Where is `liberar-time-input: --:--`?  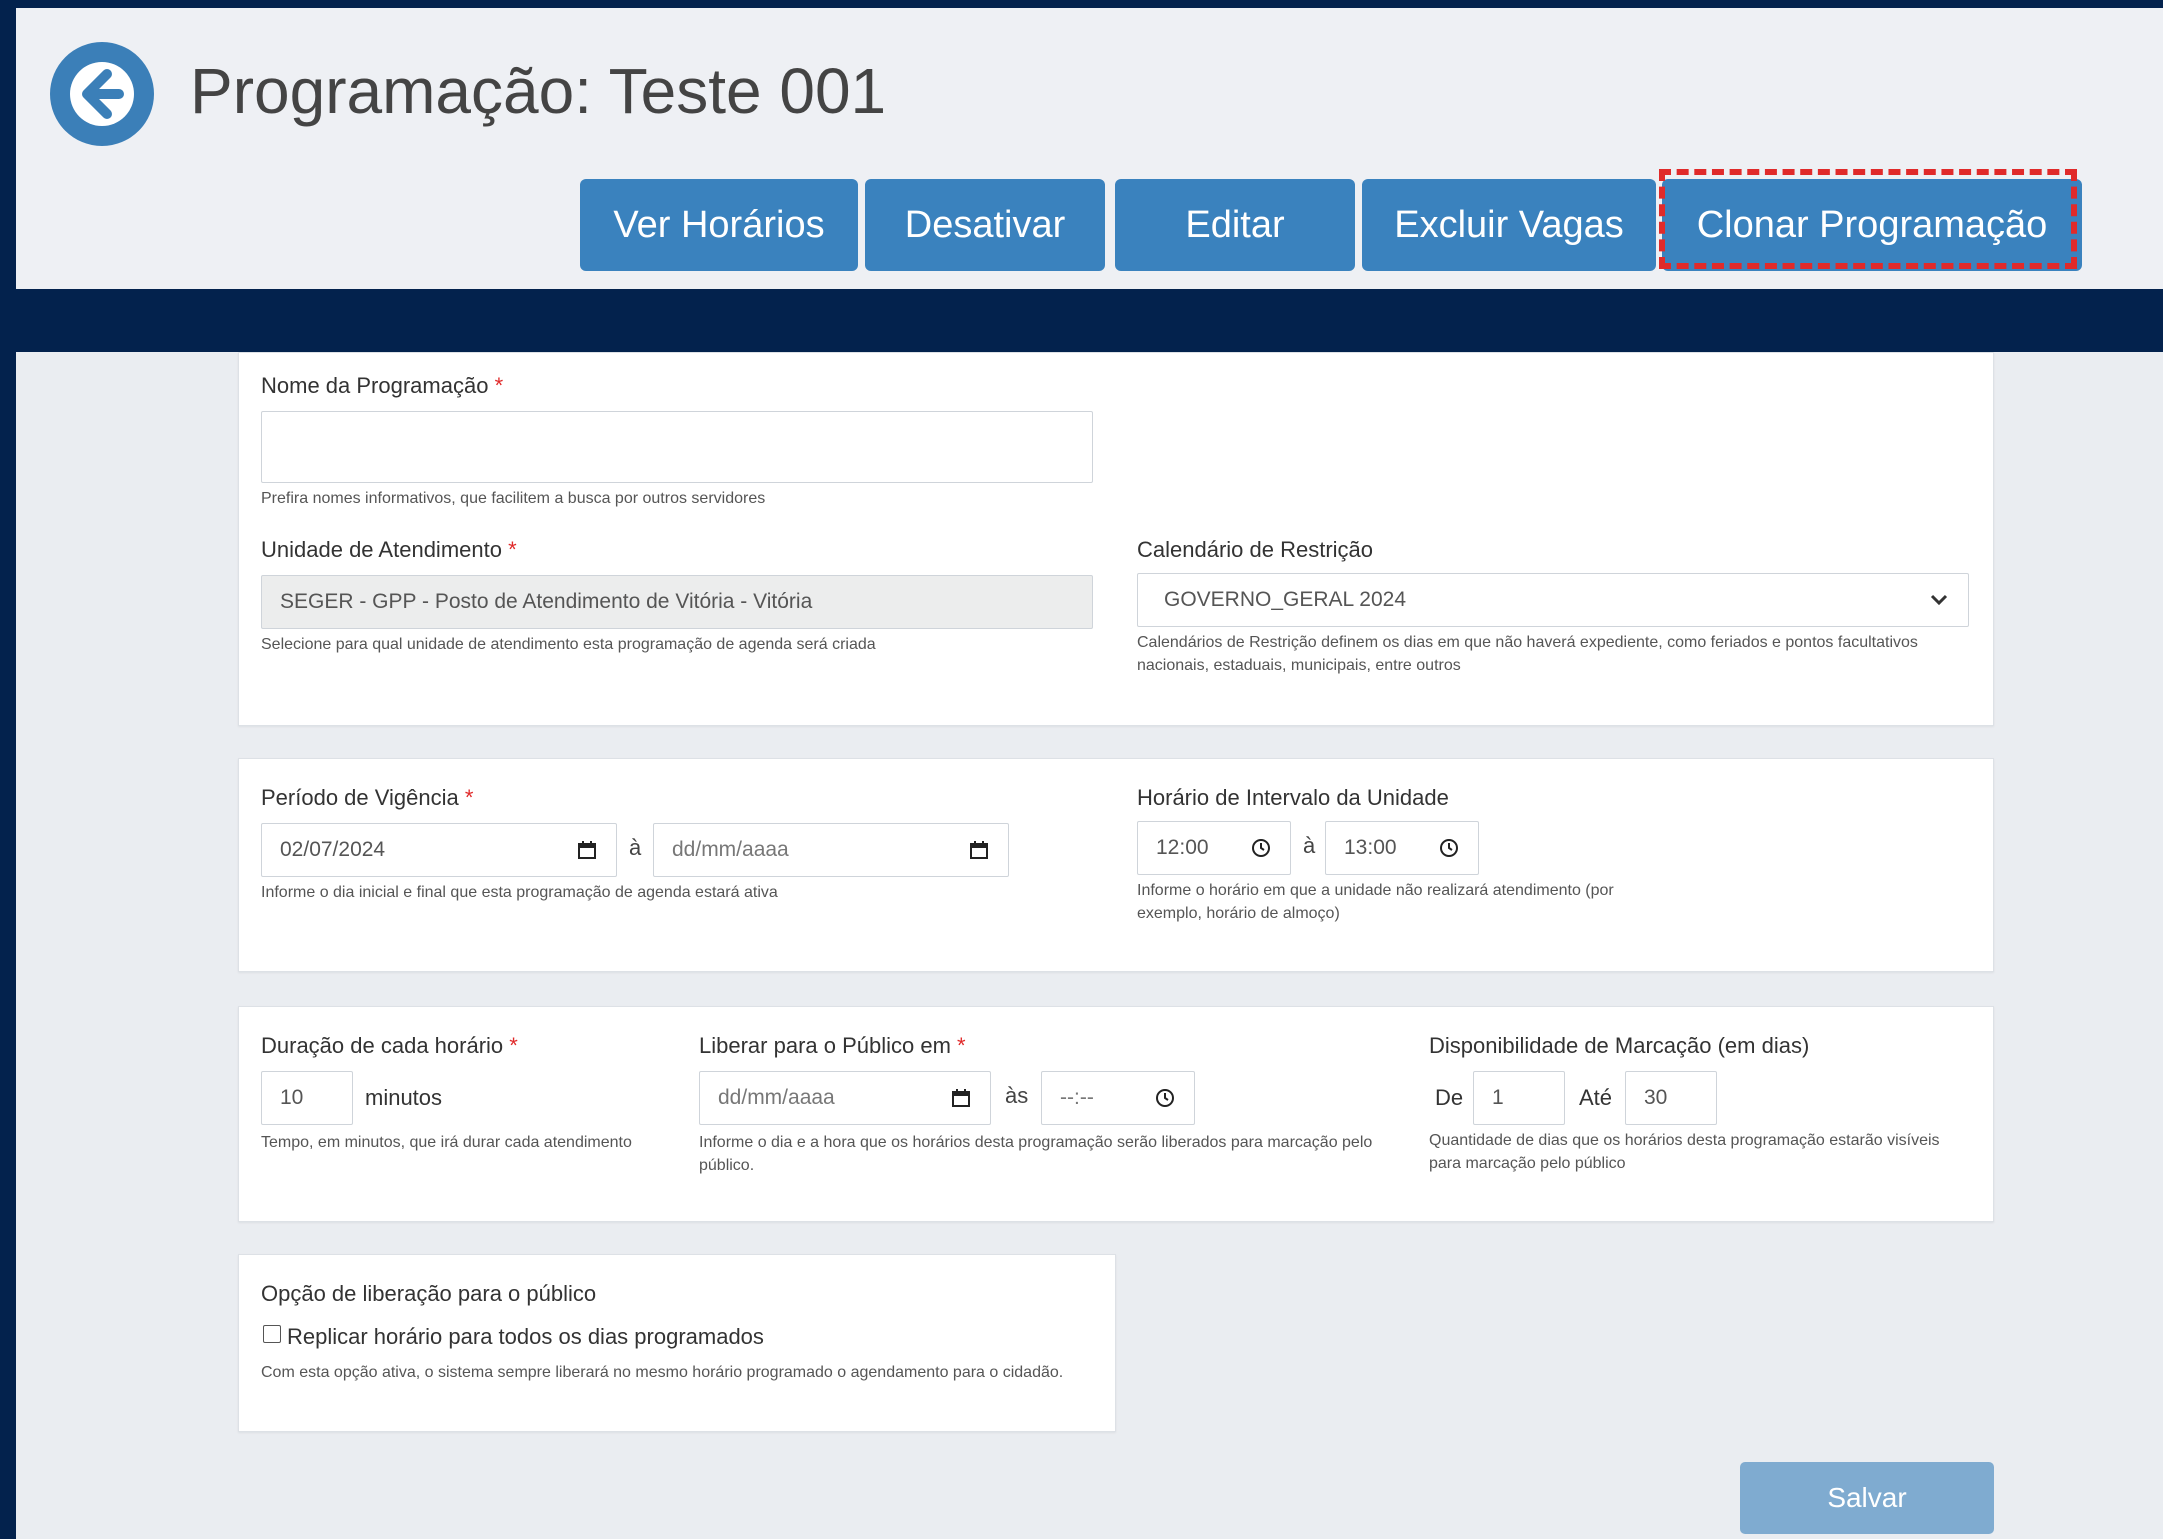 liberar-time-input: --:-- is located at coordinates (1118, 1098).